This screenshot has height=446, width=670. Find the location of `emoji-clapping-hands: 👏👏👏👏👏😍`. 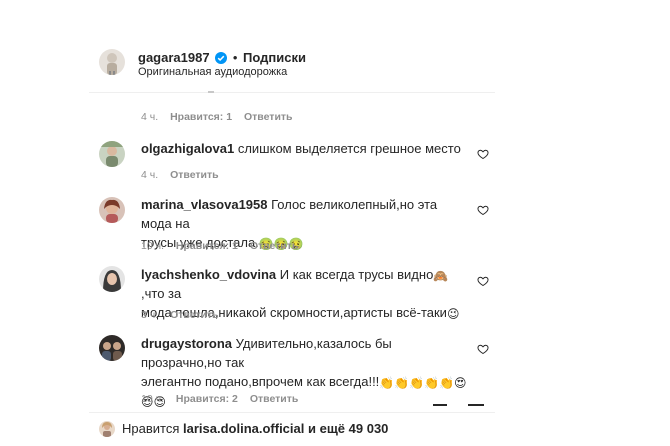

emoji-clapping-hands: 👏👏👏👏👏😍 is located at coordinates (423, 383).